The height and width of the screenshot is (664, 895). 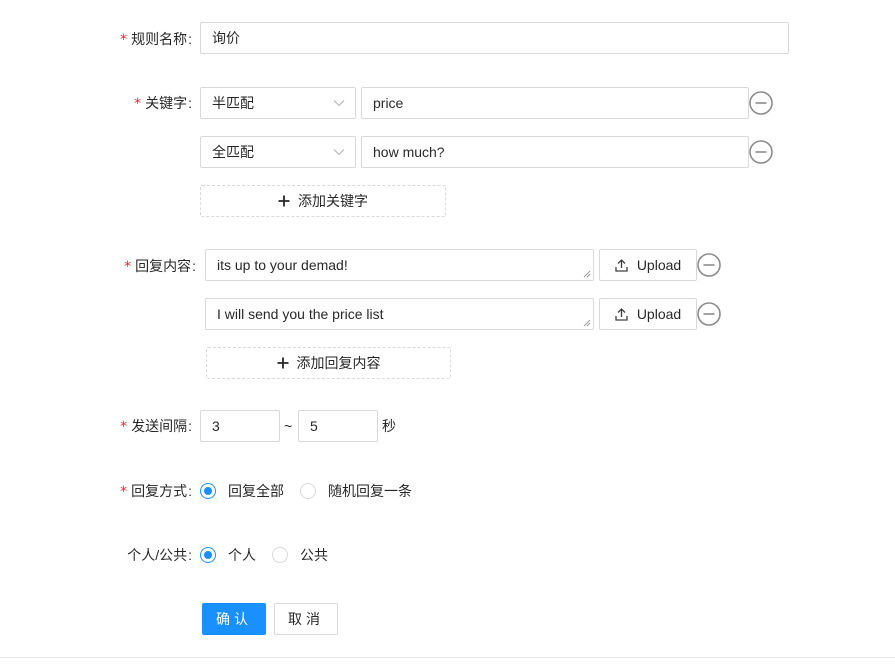 I want to click on keyword-input: price, so click(x=555, y=103).